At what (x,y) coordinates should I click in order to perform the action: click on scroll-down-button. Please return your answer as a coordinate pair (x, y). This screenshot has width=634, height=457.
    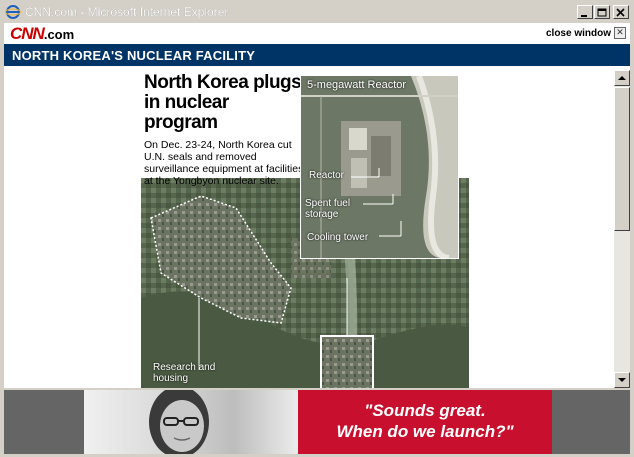
    Looking at the image, I should click on (622, 380).